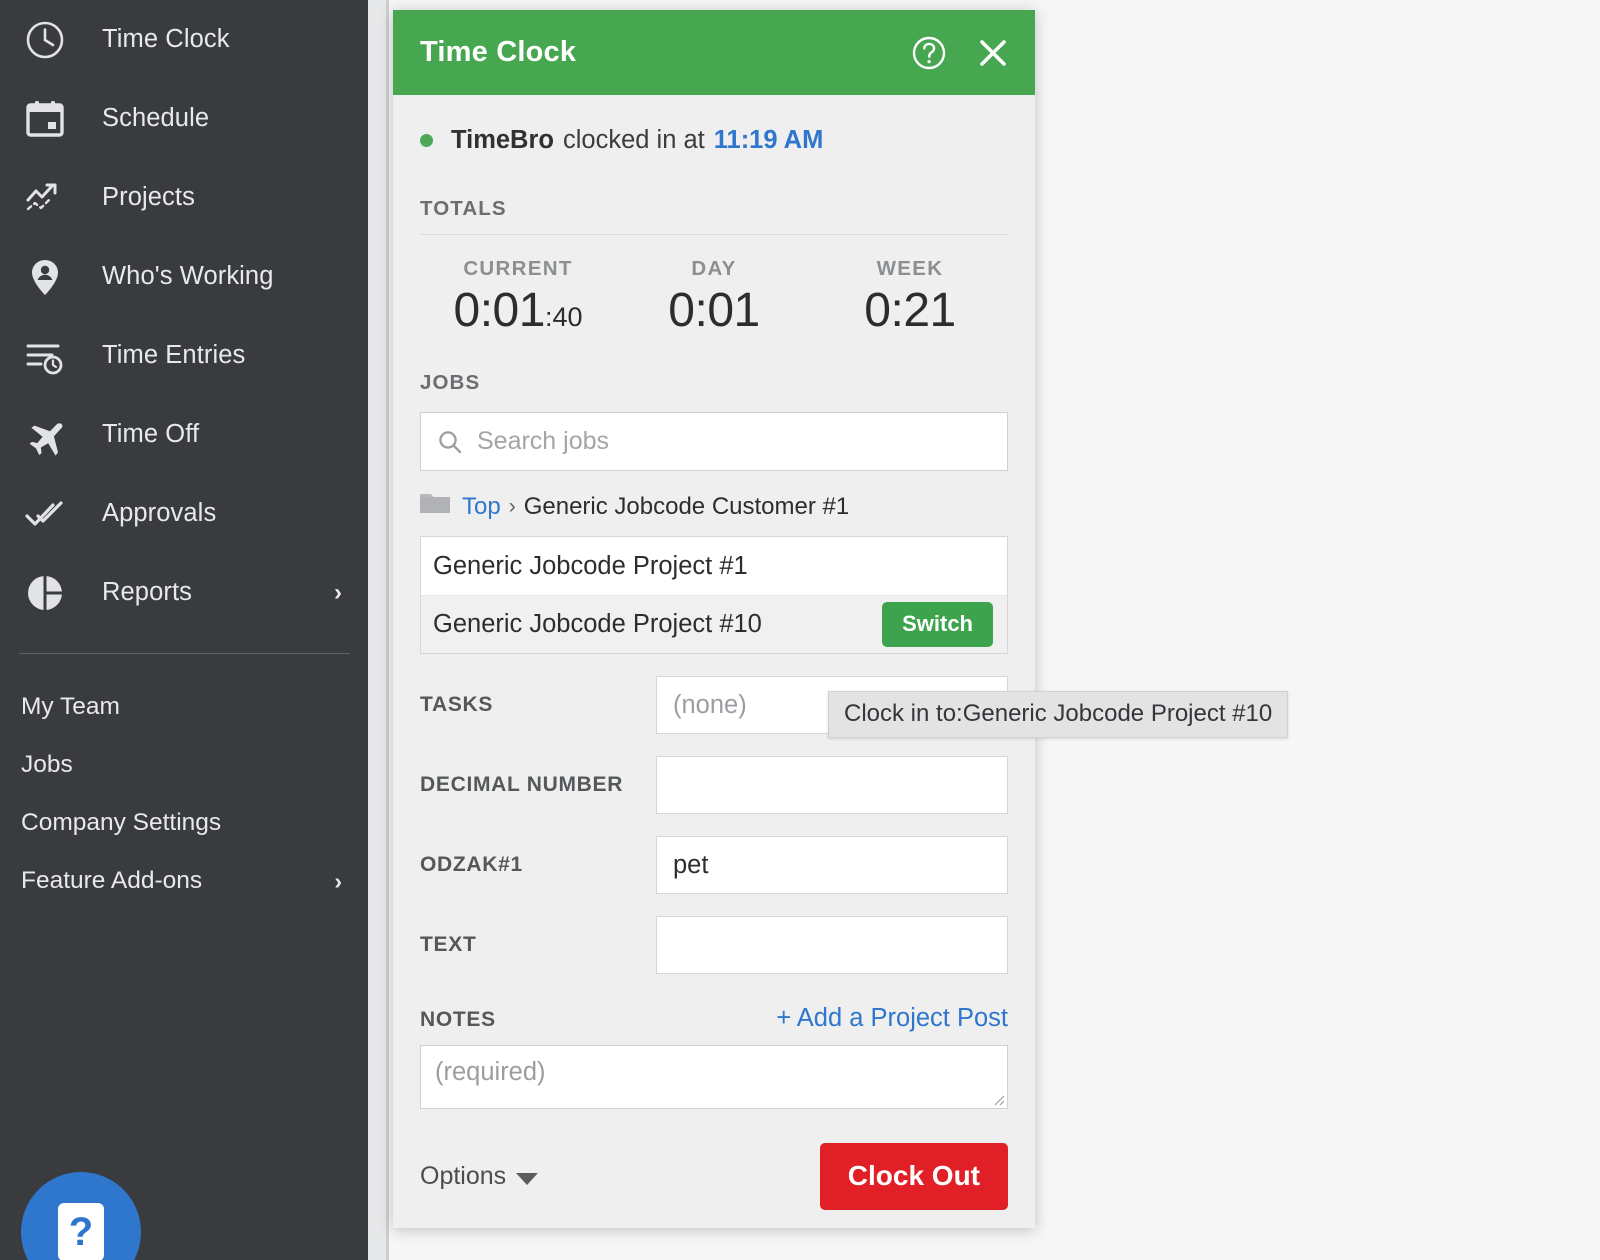 The width and height of the screenshot is (1600, 1260). I want to click on status-time: 11:19 AM, so click(768, 140).